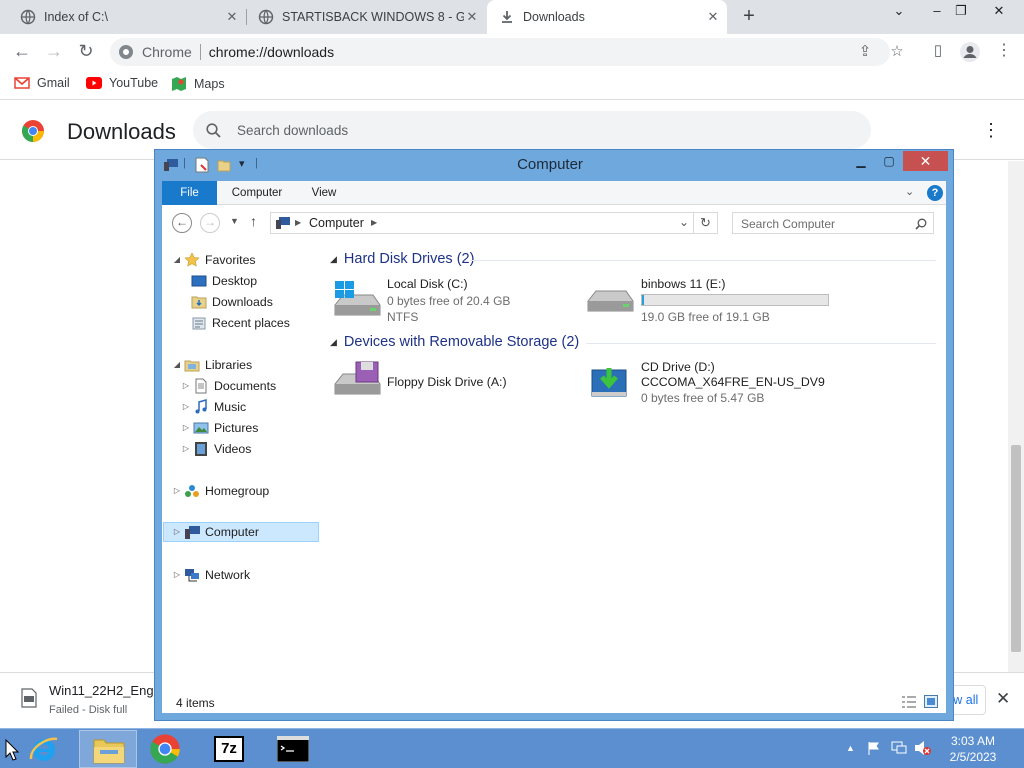 The width and height of the screenshot is (1024, 768). I want to click on homegroup-icon, so click(192, 491).